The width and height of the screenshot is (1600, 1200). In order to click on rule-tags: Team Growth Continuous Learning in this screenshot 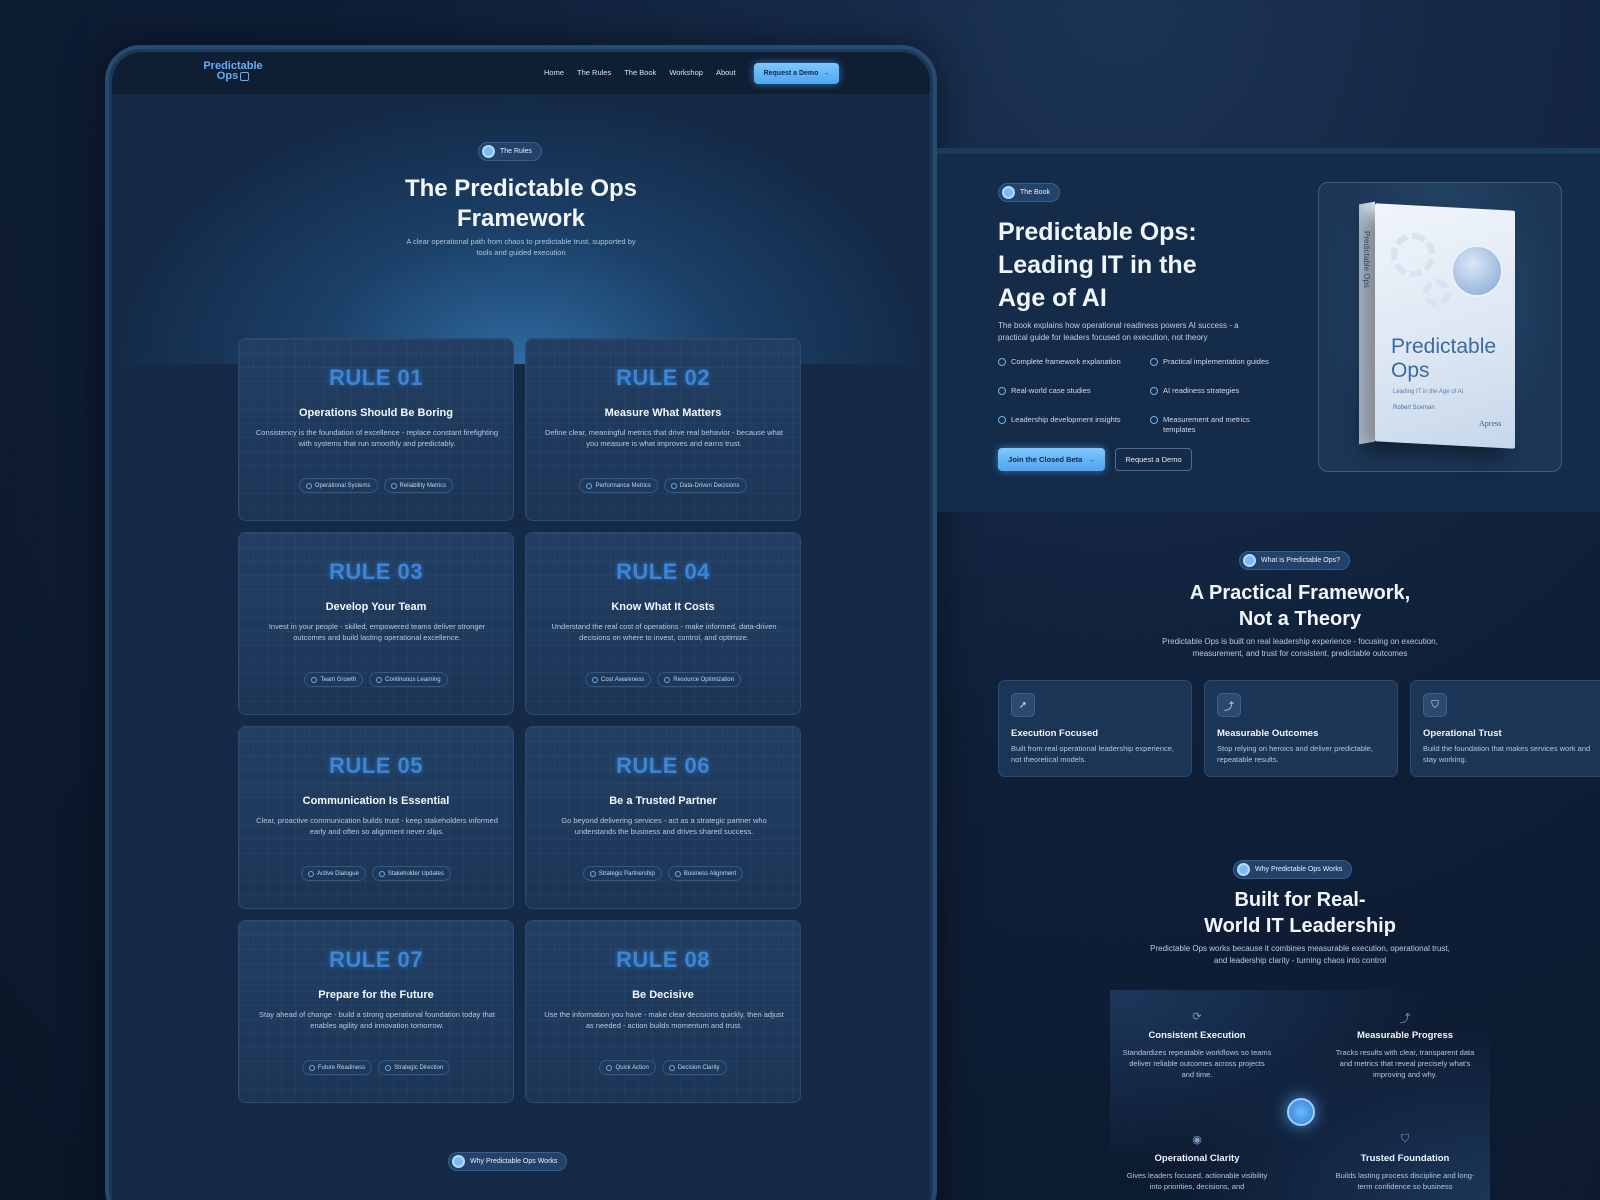, I will do `click(376, 679)`.